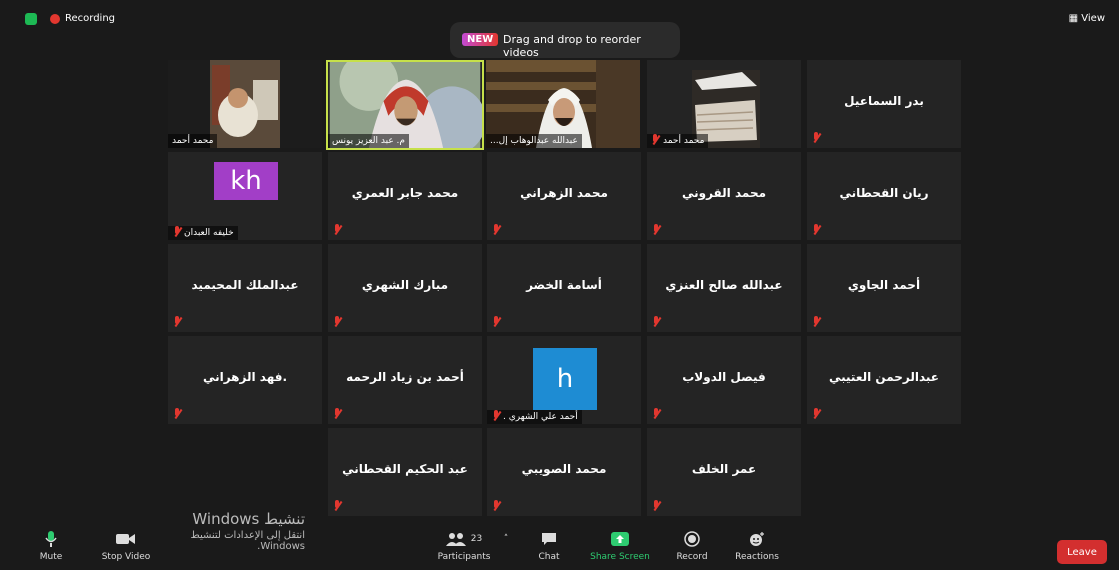 This screenshot has width=1119, height=570. What do you see at coordinates (51, 539) in the screenshot?
I see `microphone-icon` at bounding box center [51, 539].